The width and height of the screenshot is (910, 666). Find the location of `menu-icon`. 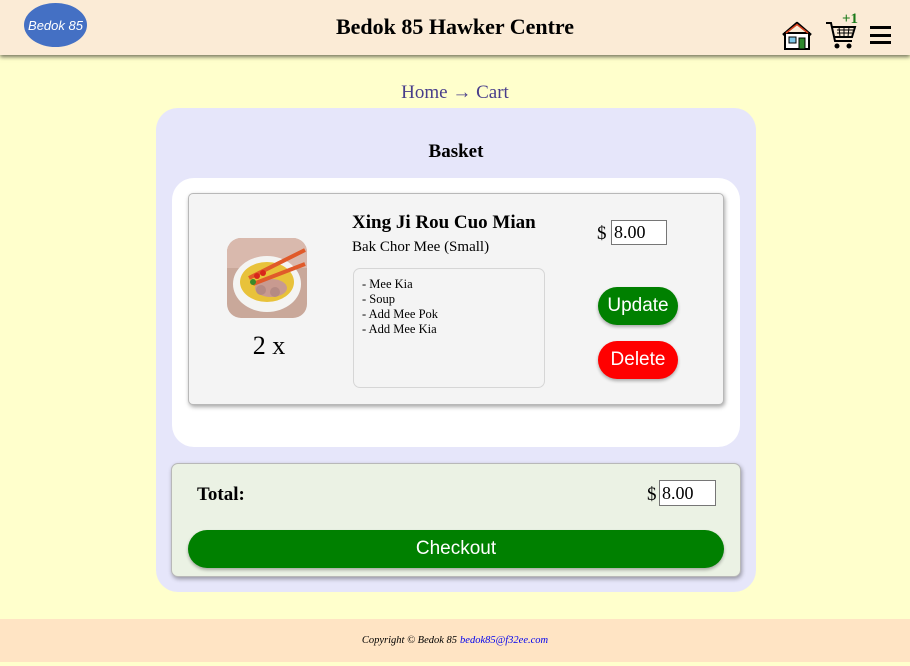

menu-icon is located at coordinates (880, 35).